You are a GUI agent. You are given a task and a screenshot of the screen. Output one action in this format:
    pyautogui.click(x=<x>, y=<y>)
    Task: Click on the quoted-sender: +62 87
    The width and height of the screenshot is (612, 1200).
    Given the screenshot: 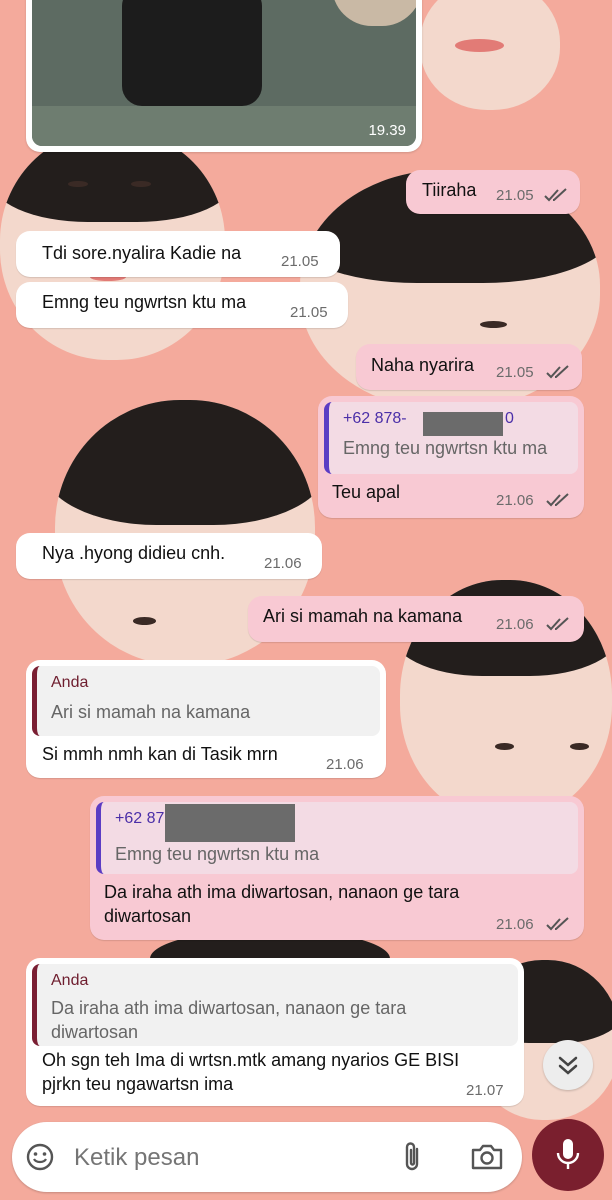 What is the action you would take?
    pyautogui.click(x=140, y=818)
    